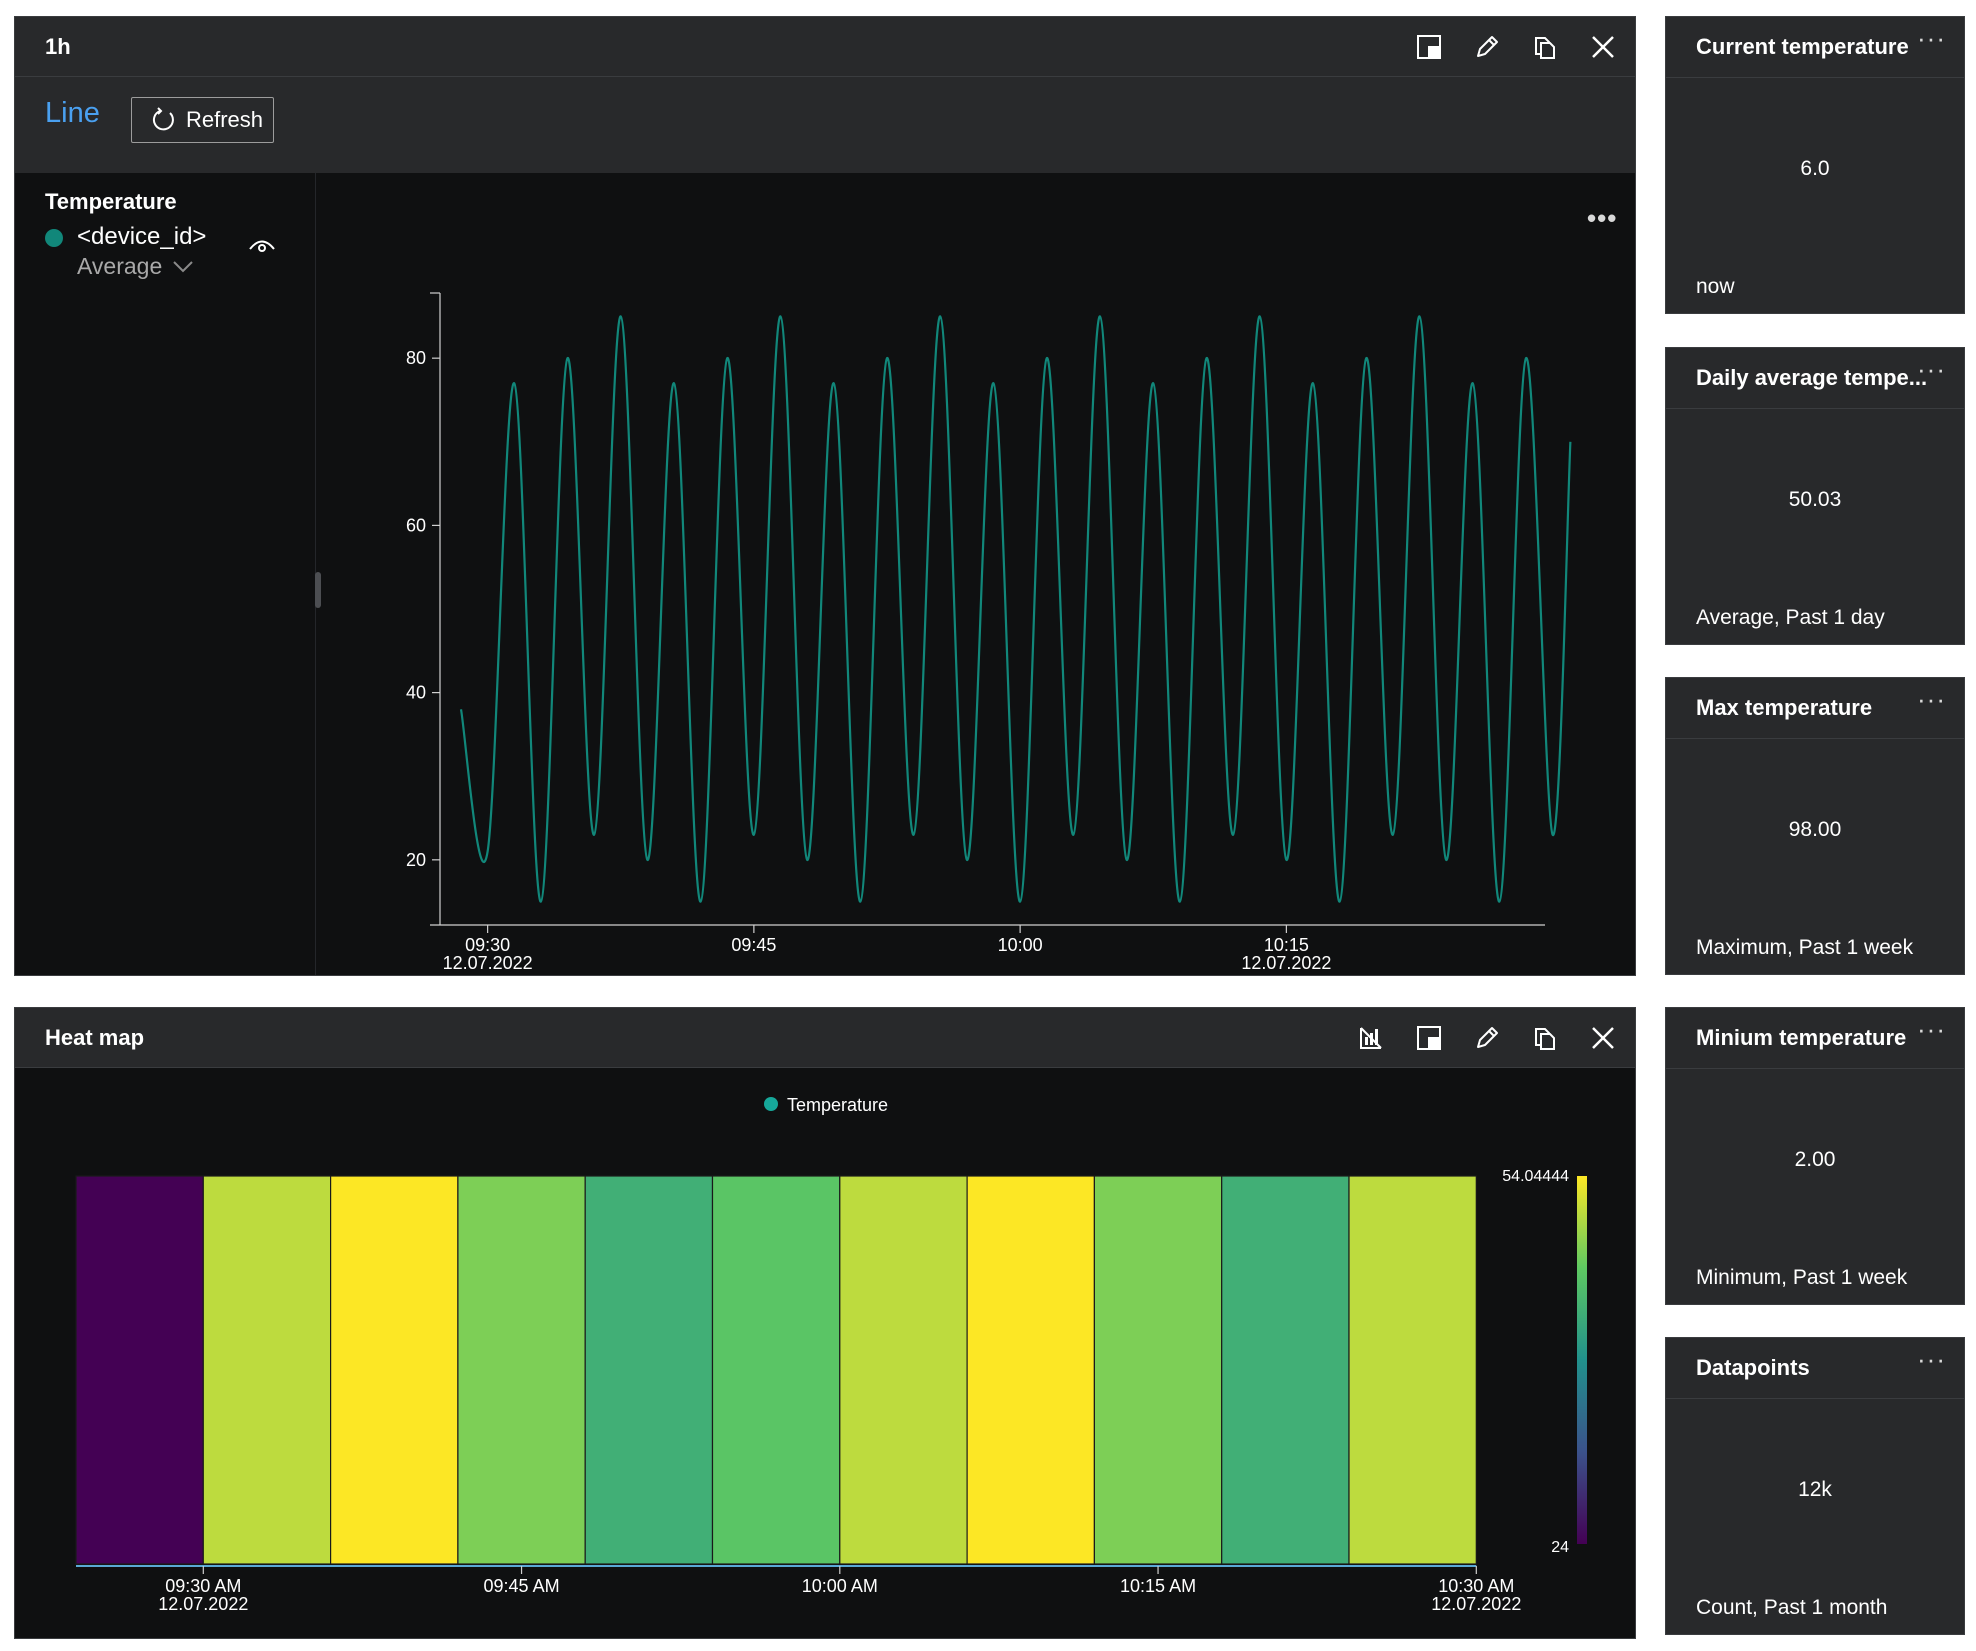 This screenshot has height=1651, width=1976. Describe the element at coordinates (840, 1586) in the screenshot. I see `x-tick-label: 10:00 AM` at that location.